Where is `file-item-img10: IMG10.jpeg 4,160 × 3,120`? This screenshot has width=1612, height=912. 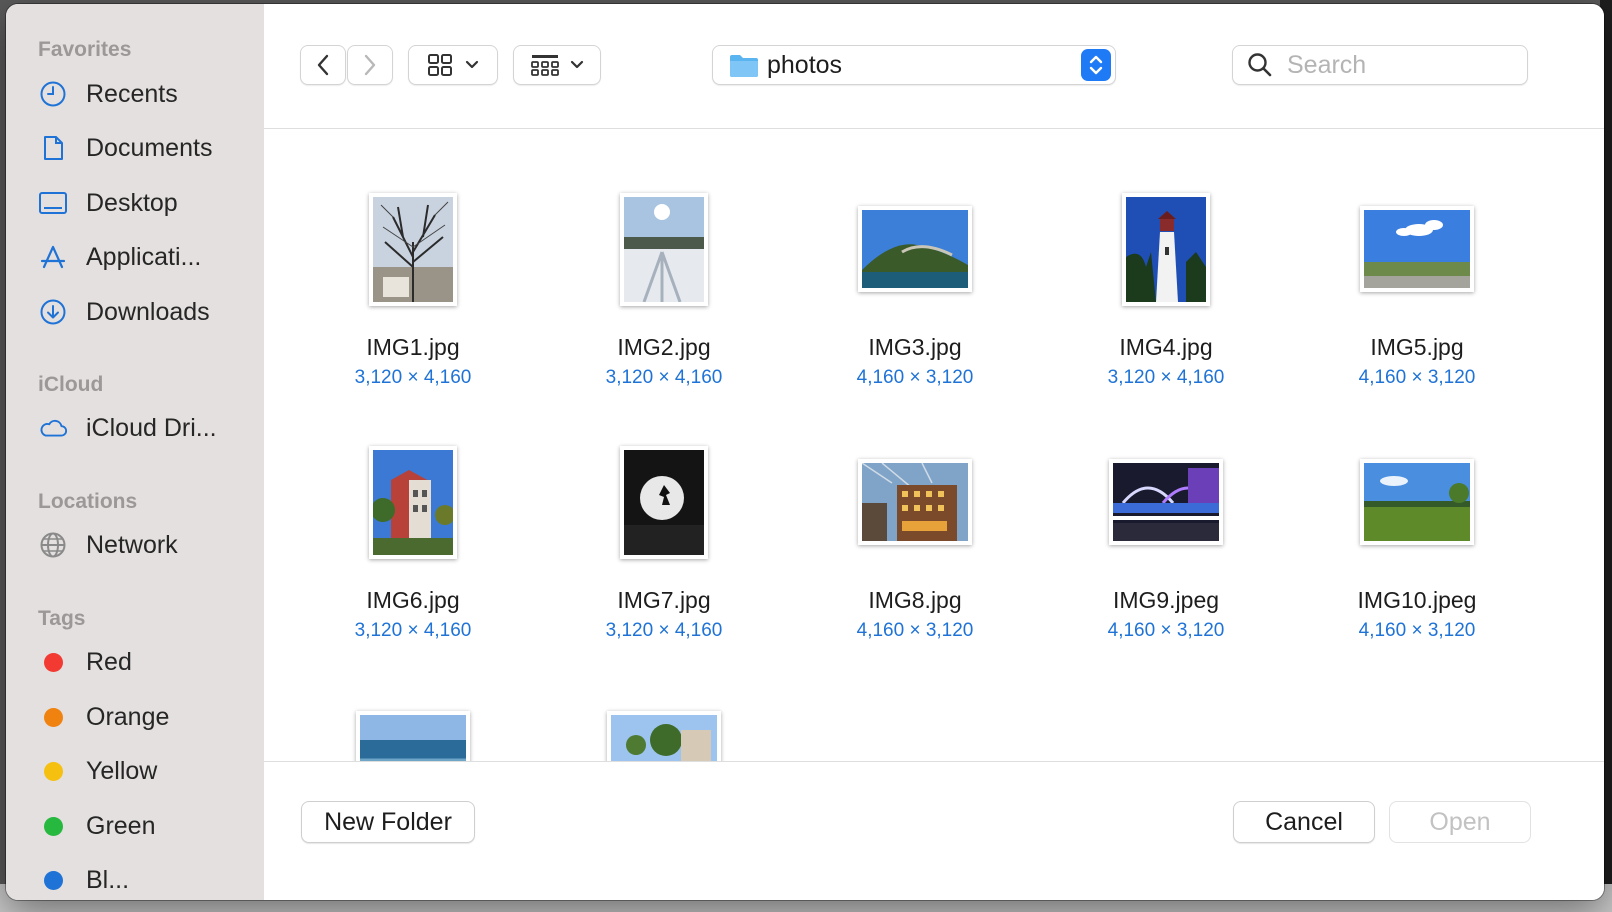 file-item-img10: IMG10.jpeg 4,160 × 3,120 is located at coordinates (1417, 522).